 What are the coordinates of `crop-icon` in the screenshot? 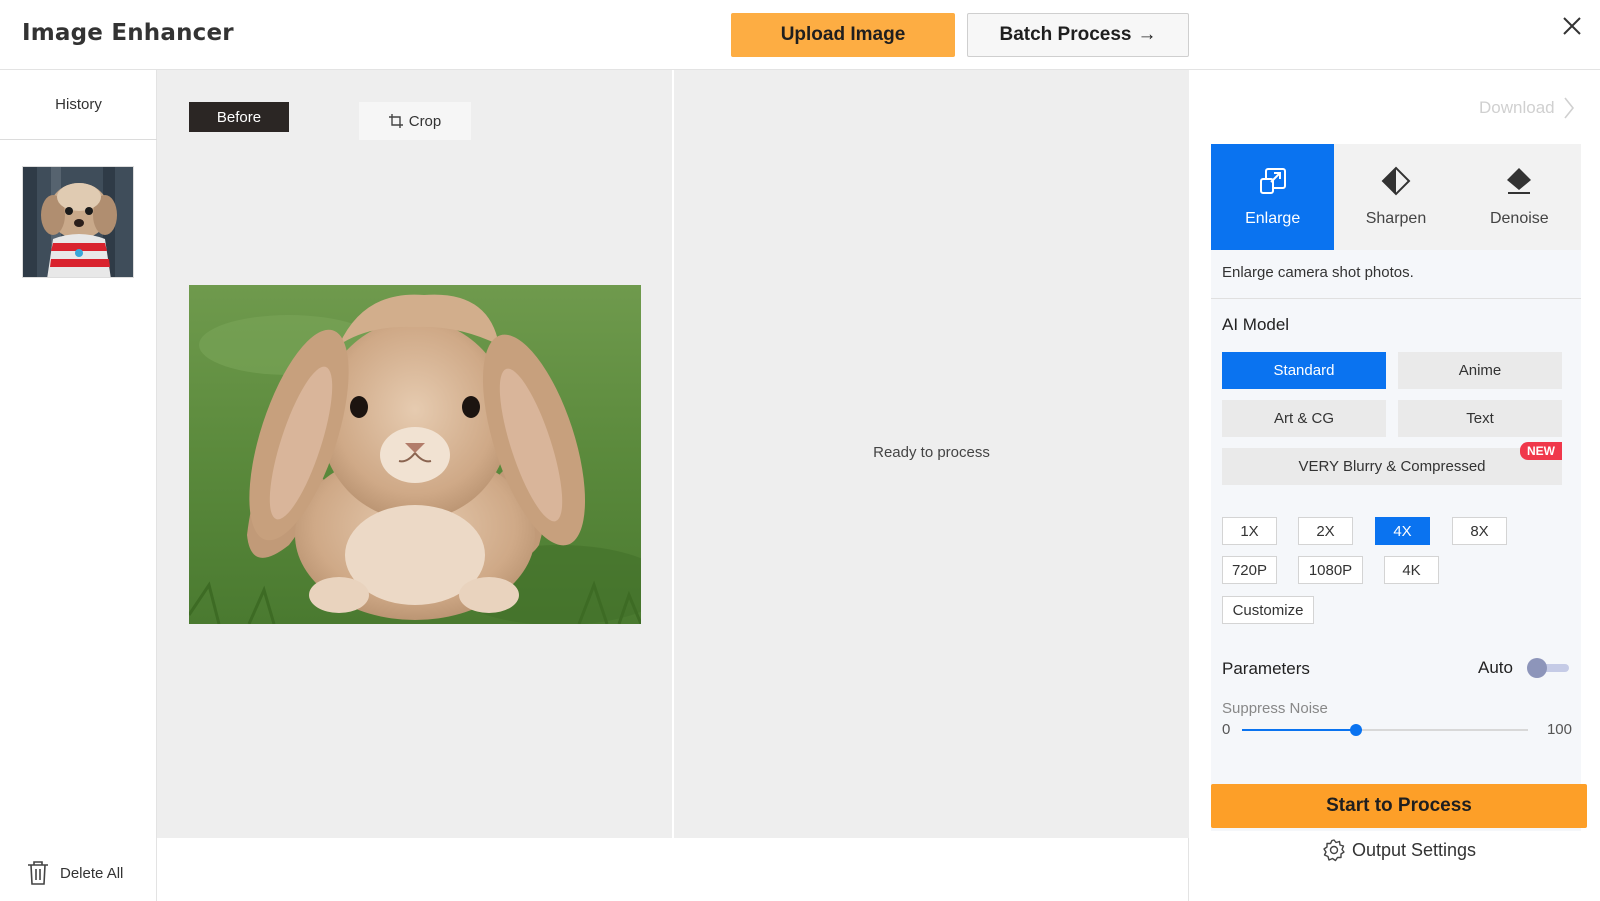 It's located at (395, 121).